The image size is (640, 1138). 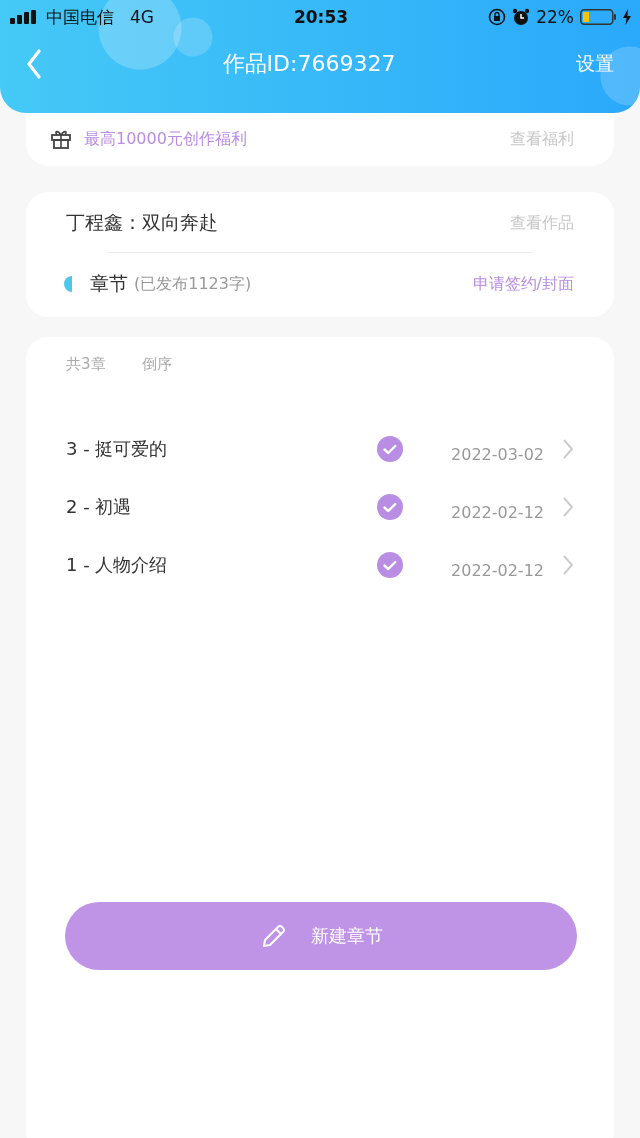 What do you see at coordinates (142, 17) in the screenshot?
I see `network-text: 4G` at bounding box center [142, 17].